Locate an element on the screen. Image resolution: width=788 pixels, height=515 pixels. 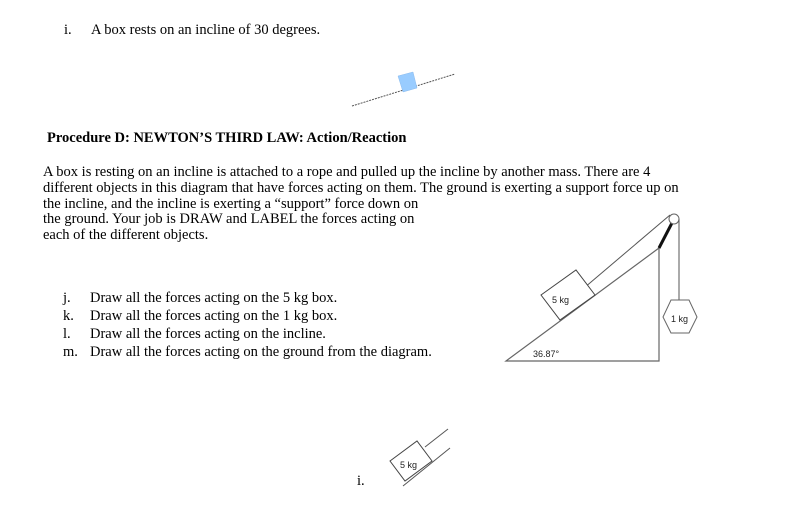
box-5kg-label: 5 kg is located at coordinates (560, 300).